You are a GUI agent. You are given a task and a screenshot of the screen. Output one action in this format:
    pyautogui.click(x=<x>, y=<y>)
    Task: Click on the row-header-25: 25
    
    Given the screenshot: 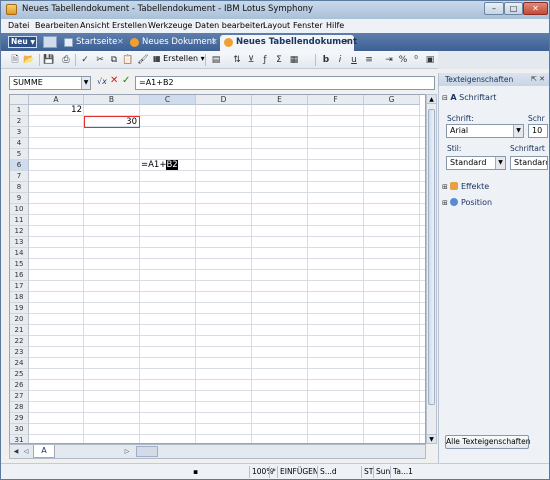 What is the action you would take?
    pyautogui.click(x=19, y=374)
    